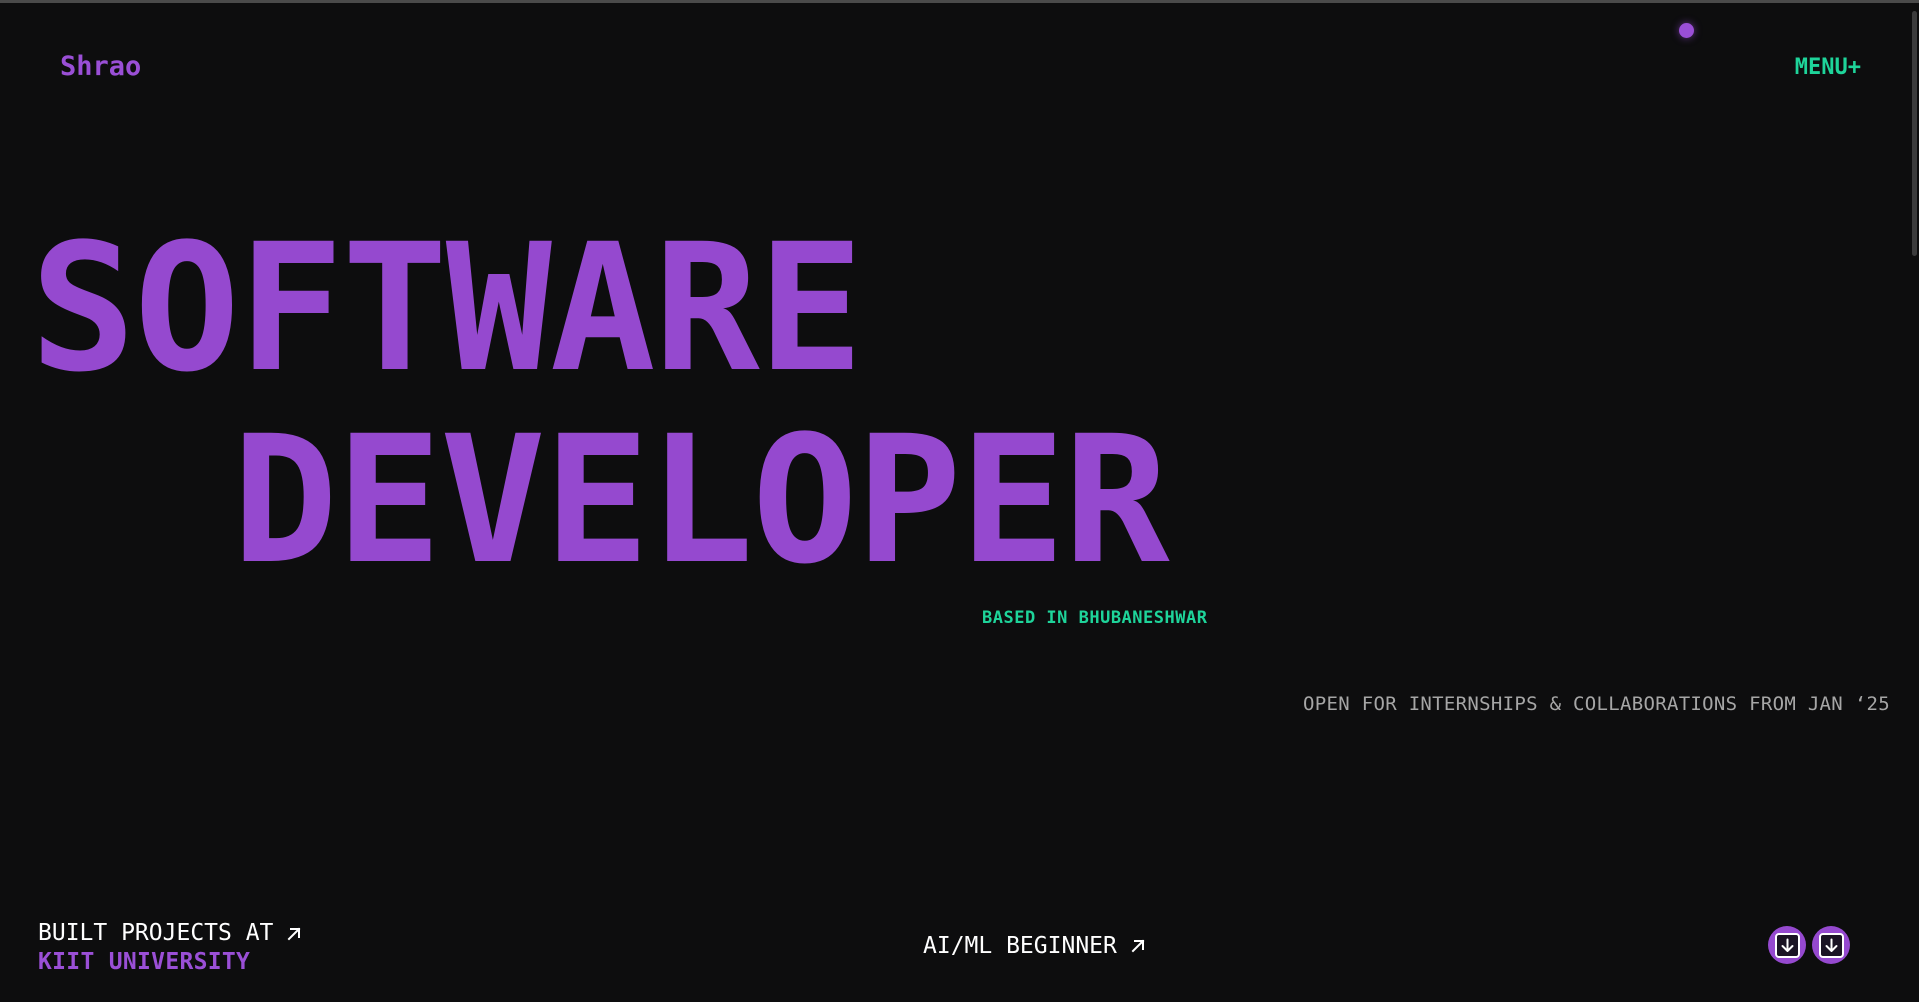 This screenshot has height=1002, width=1919. What do you see at coordinates (1828, 67) in the screenshot?
I see `menu-button: MENU+` at bounding box center [1828, 67].